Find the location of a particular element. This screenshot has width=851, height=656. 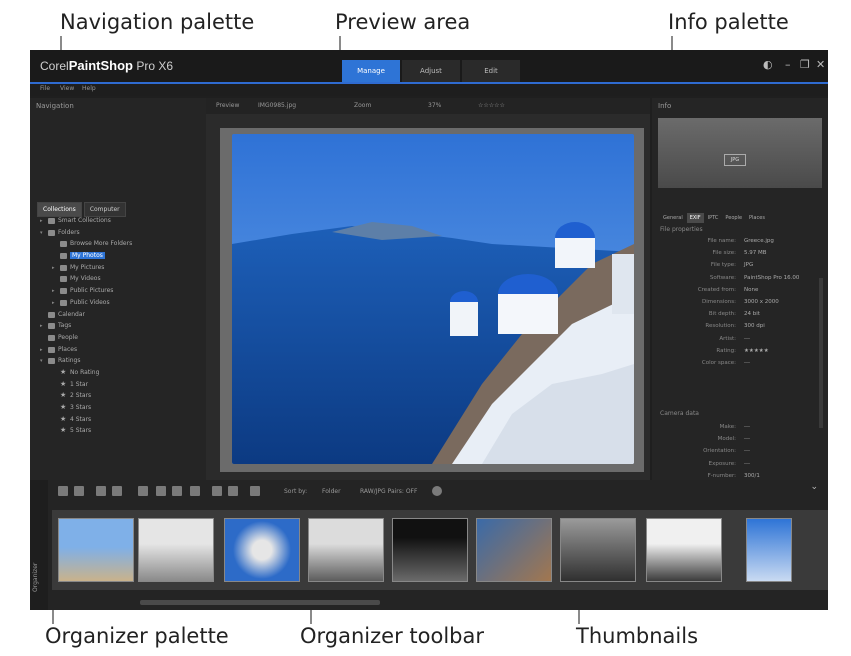

tree-item: ▾ Ratings is located at coordinates (120, 362).